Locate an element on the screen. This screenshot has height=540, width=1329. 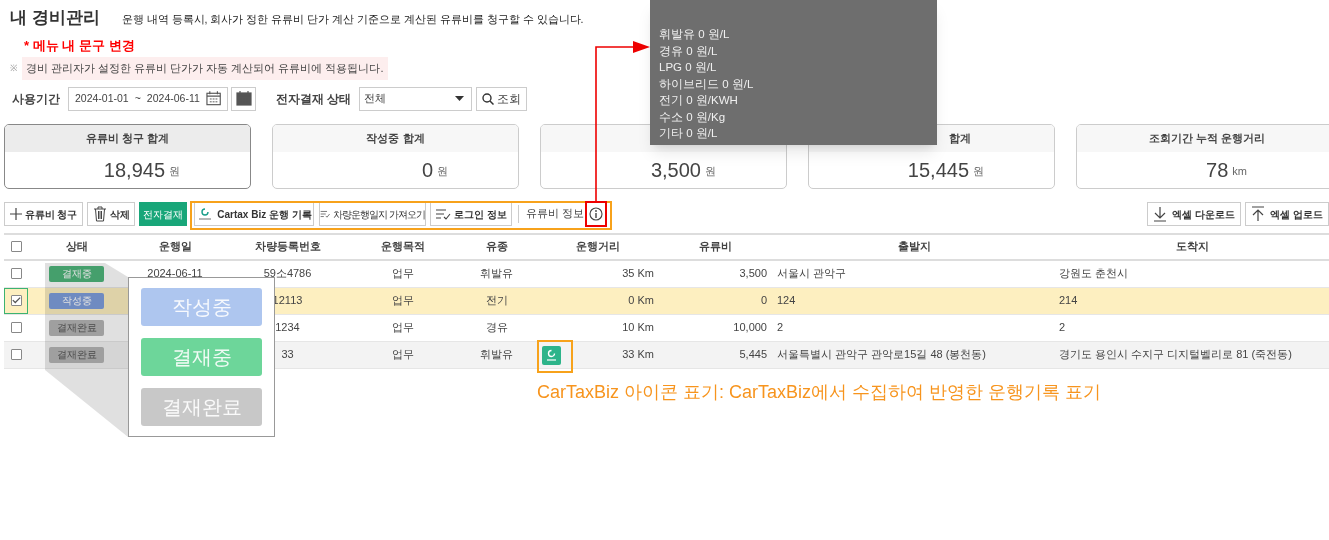
notice-mark: ※ is located at coordinates (14, 68).